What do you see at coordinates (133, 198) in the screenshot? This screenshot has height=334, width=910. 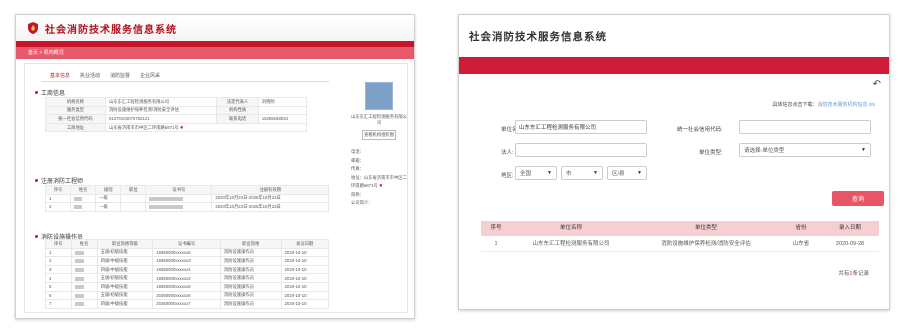 I see `cell-position` at bounding box center [133, 198].